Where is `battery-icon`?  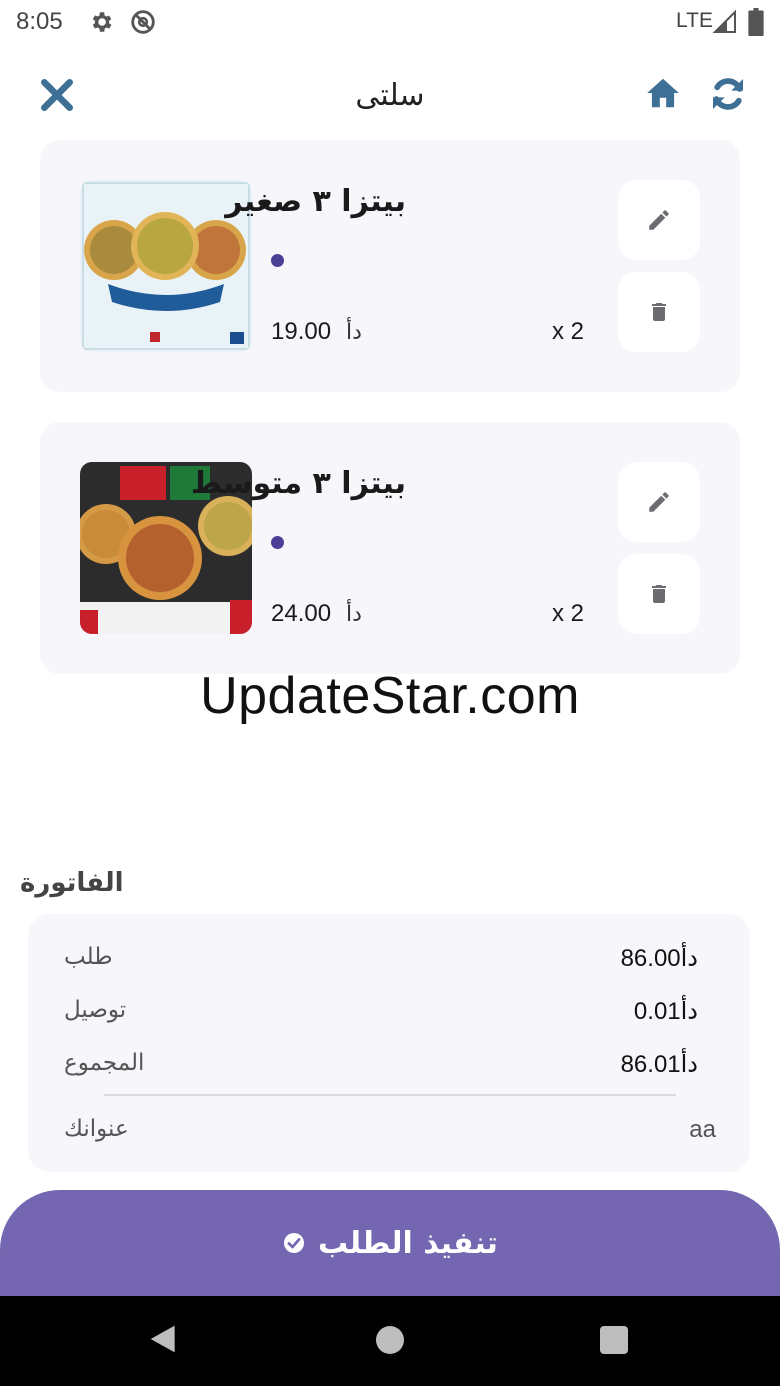 battery-icon is located at coordinates (756, 22).